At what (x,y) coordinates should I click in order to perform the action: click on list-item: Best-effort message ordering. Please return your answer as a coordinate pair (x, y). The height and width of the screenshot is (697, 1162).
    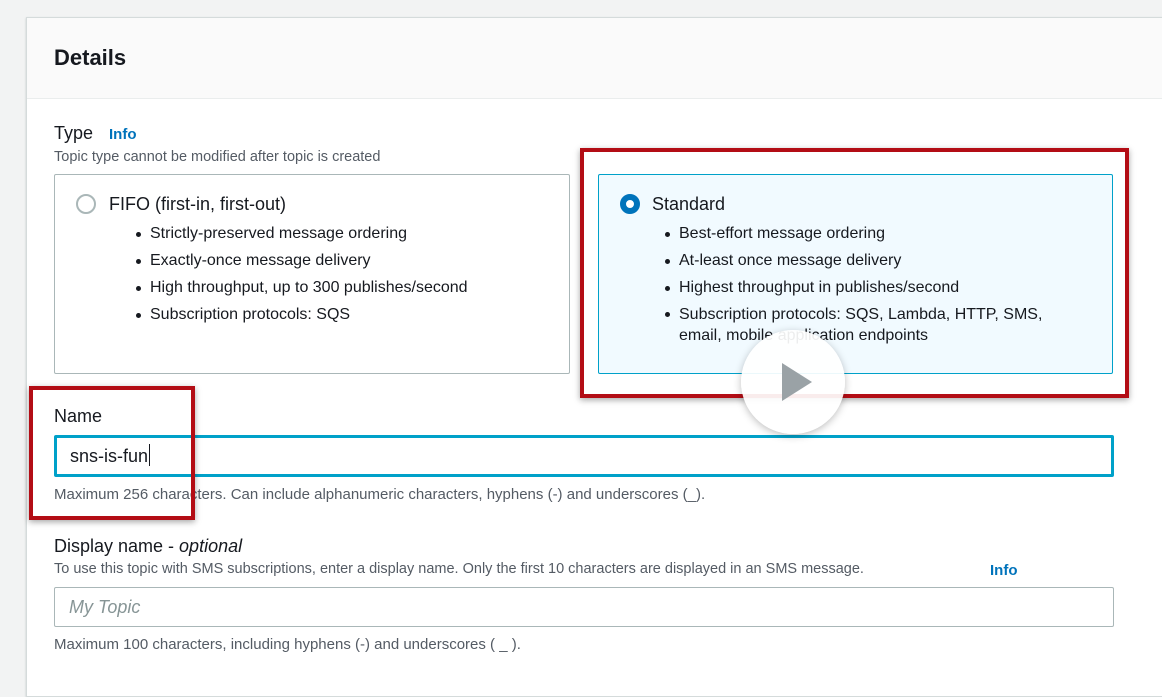
    Looking at the image, I should click on (866, 233).